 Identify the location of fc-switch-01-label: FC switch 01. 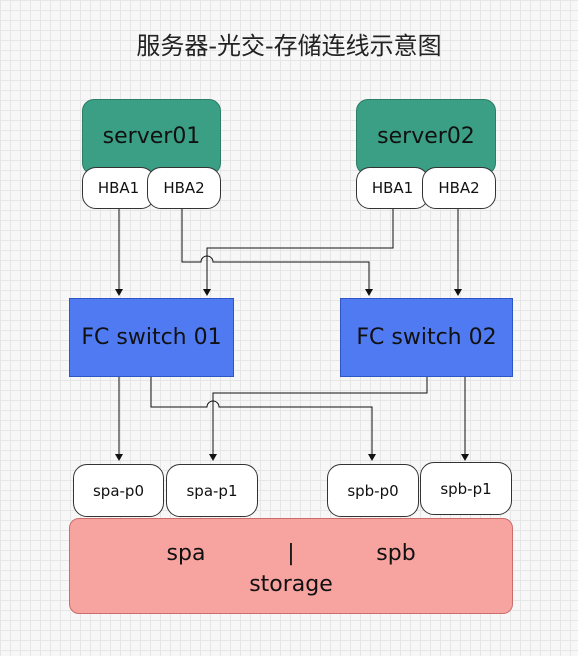
(151, 337).